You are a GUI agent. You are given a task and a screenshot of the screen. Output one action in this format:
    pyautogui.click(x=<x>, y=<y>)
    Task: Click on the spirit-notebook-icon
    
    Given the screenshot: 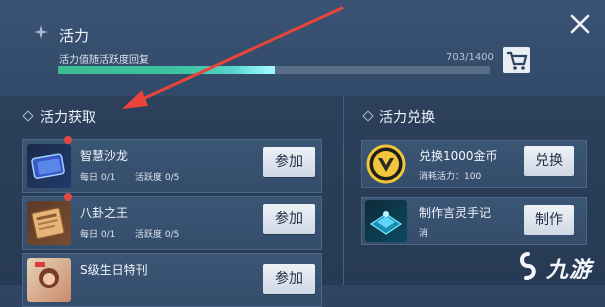 What is the action you would take?
    pyautogui.click(x=386, y=221)
    